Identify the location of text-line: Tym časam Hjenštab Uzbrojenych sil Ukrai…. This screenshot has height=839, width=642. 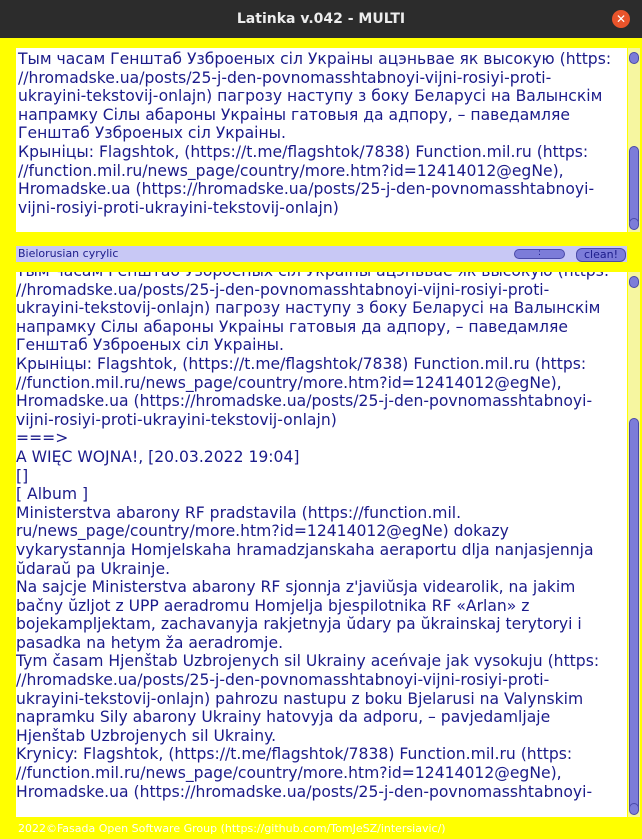
(308, 661).